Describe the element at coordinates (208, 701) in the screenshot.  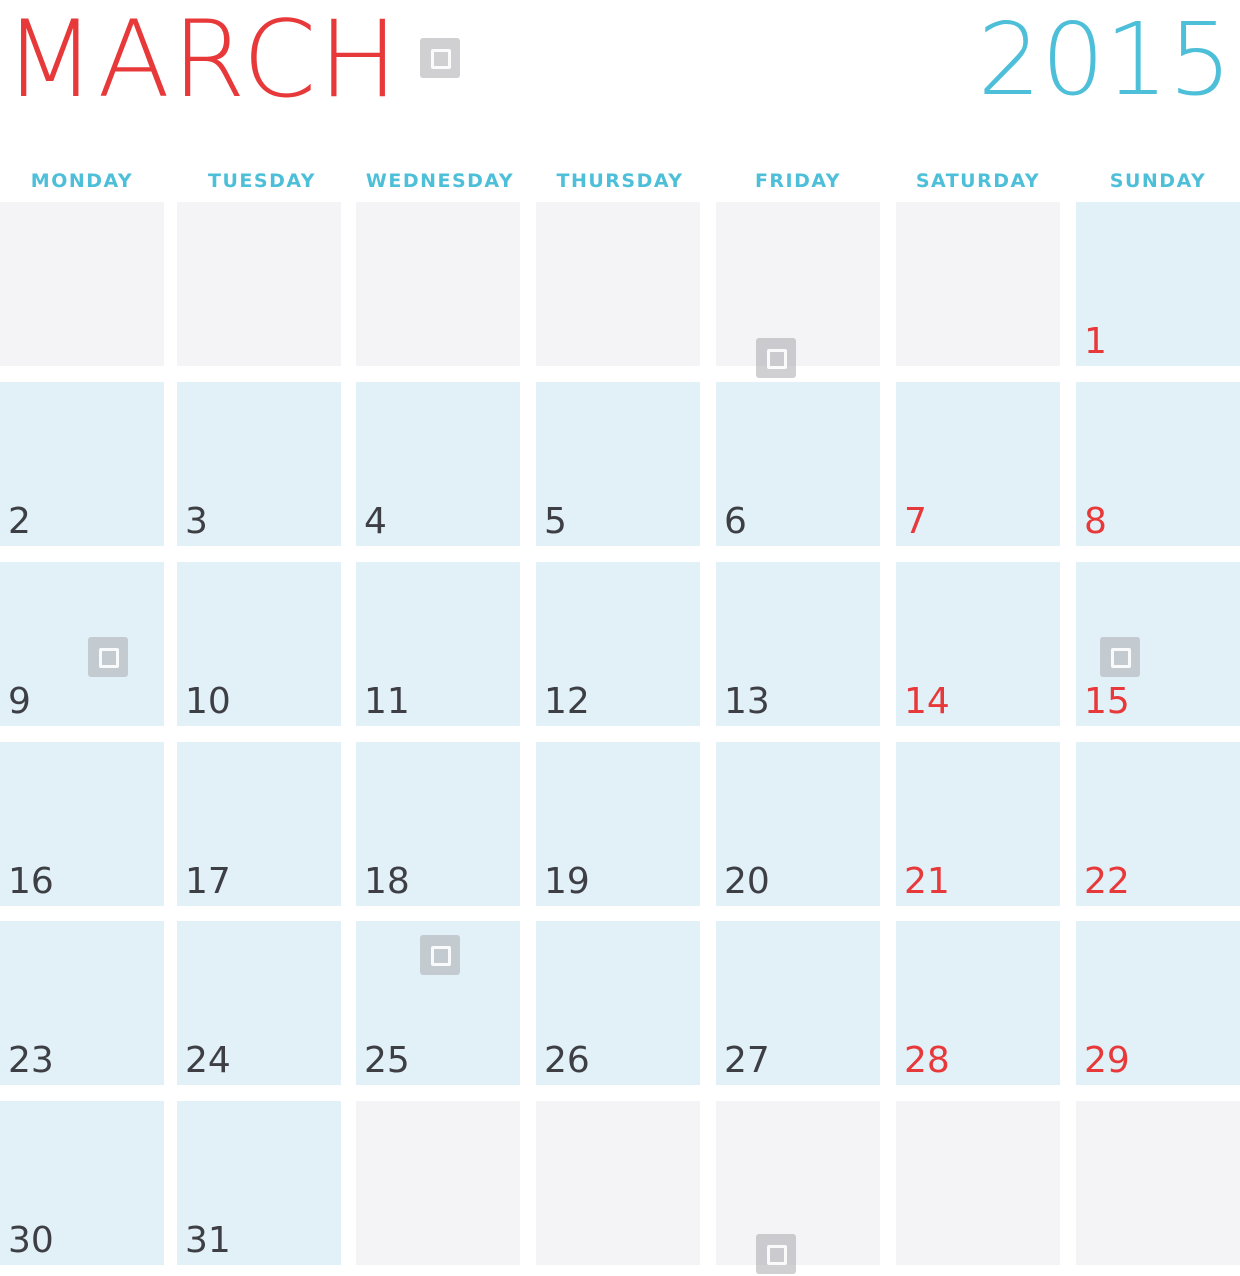
I see `day-number: 10` at that location.